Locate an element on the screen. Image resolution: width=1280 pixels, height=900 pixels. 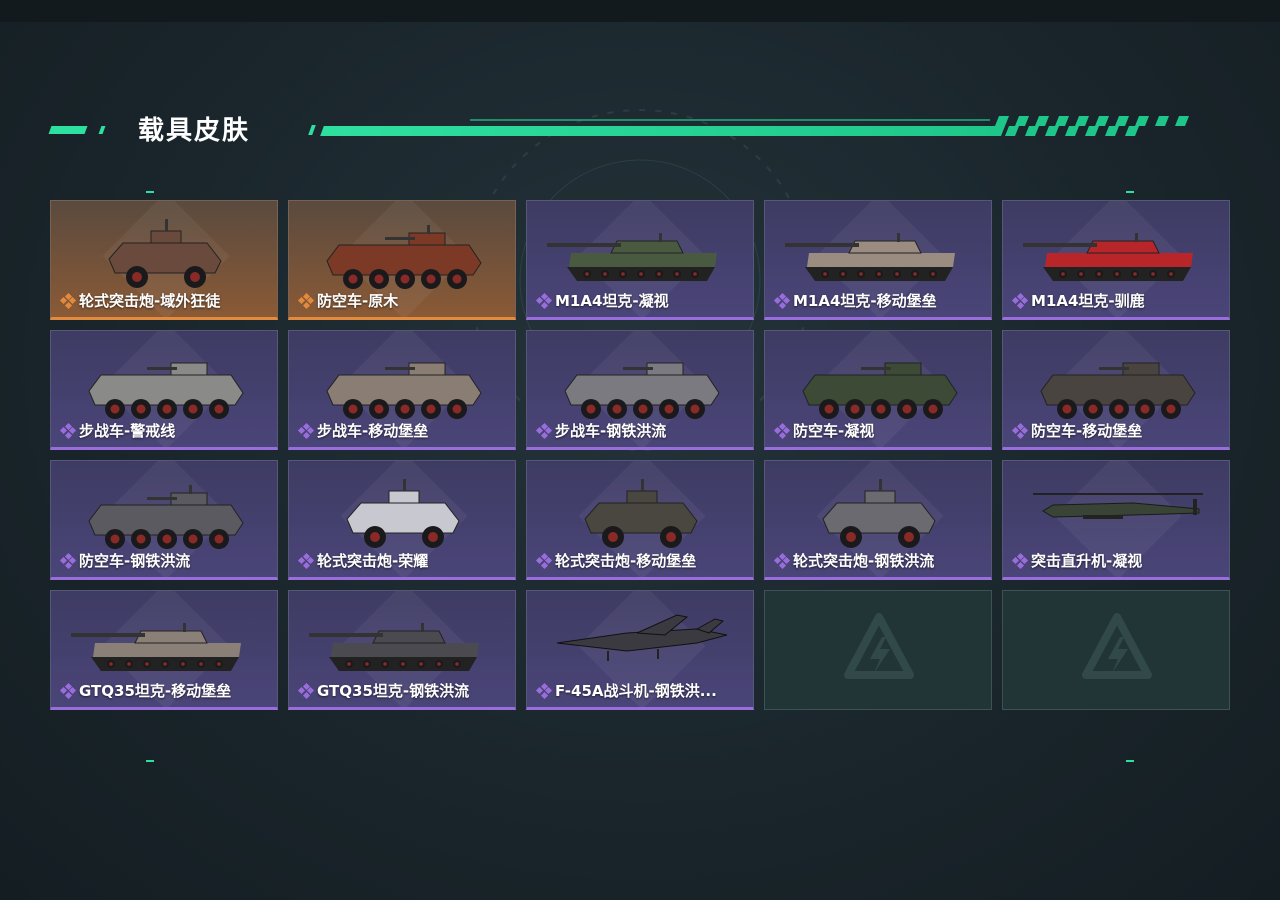
header-thin-line is located at coordinates (730, 120).